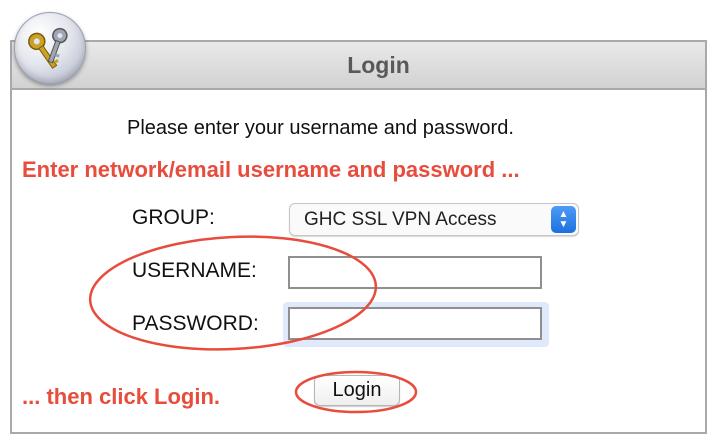 The width and height of the screenshot is (719, 445). Describe the element at coordinates (173, 217) in the screenshot. I see `group-label: GROUP:` at that location.